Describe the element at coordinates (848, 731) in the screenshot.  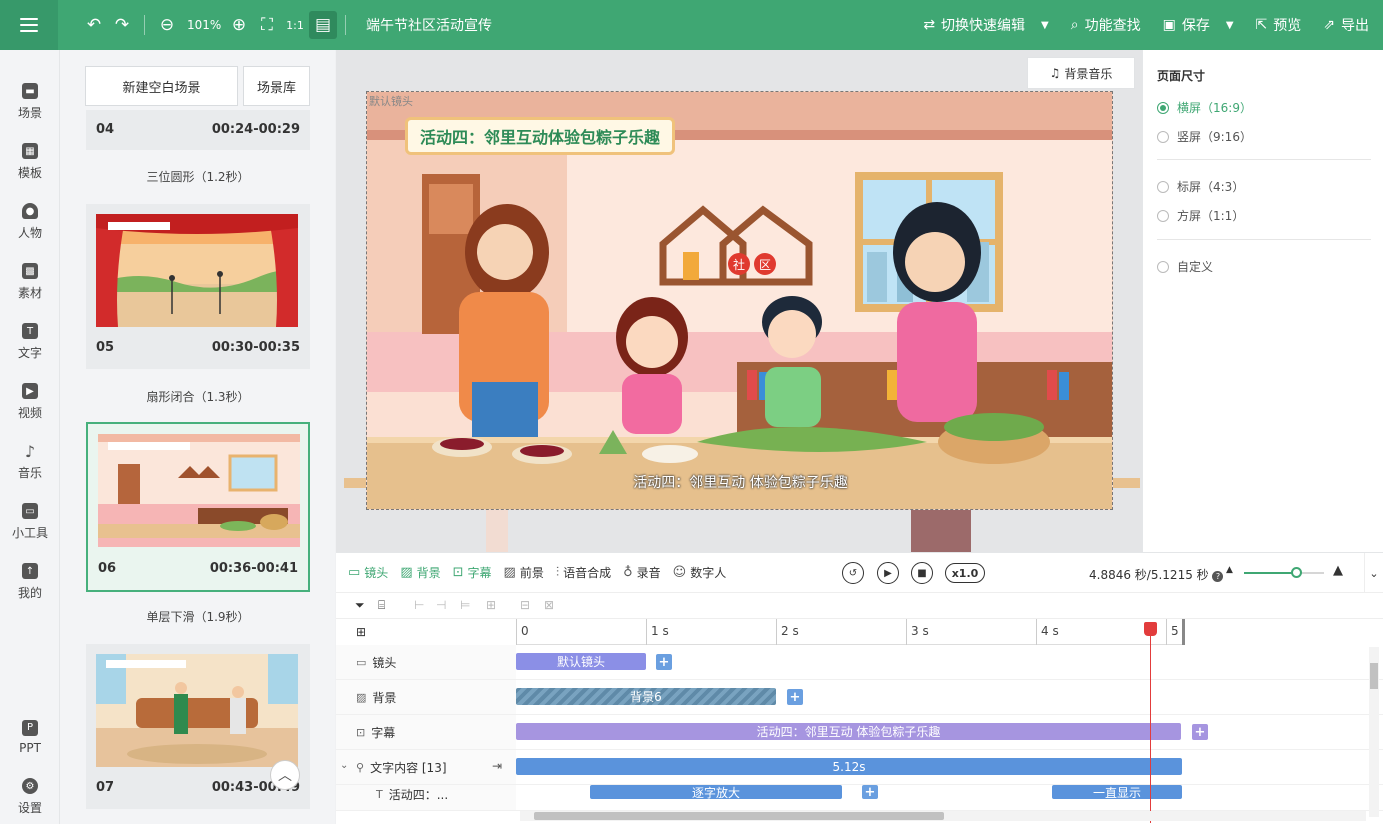
I see `subtitle-clip: 活动四：邻里互动 体验包粽子乐趣` at that location.